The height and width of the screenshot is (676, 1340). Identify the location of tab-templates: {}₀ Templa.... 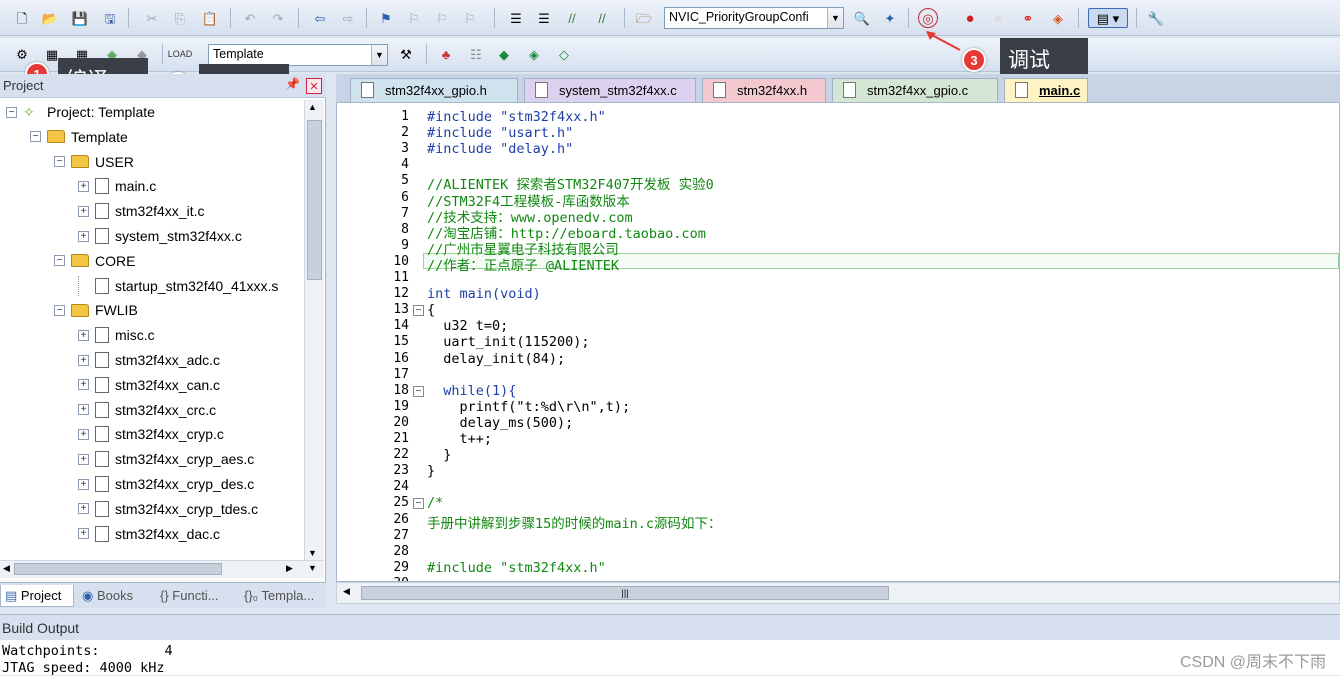
(282, 596).